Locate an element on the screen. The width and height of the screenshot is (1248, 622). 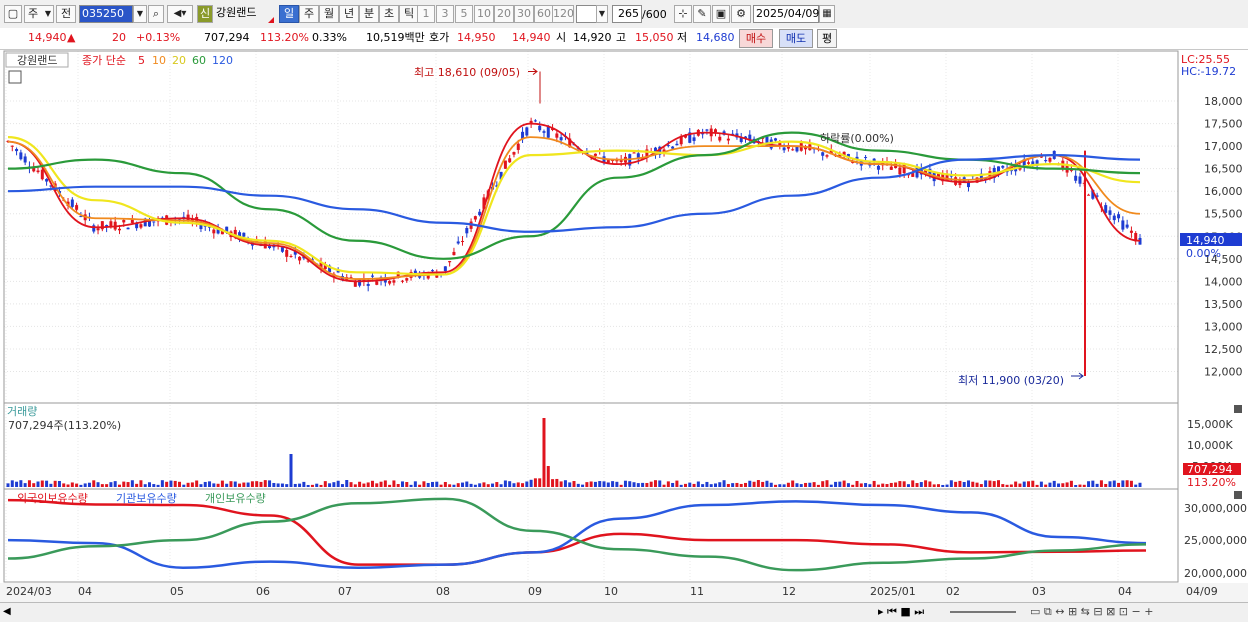
save-icon: ▣ is located at coordinates (721, 14).